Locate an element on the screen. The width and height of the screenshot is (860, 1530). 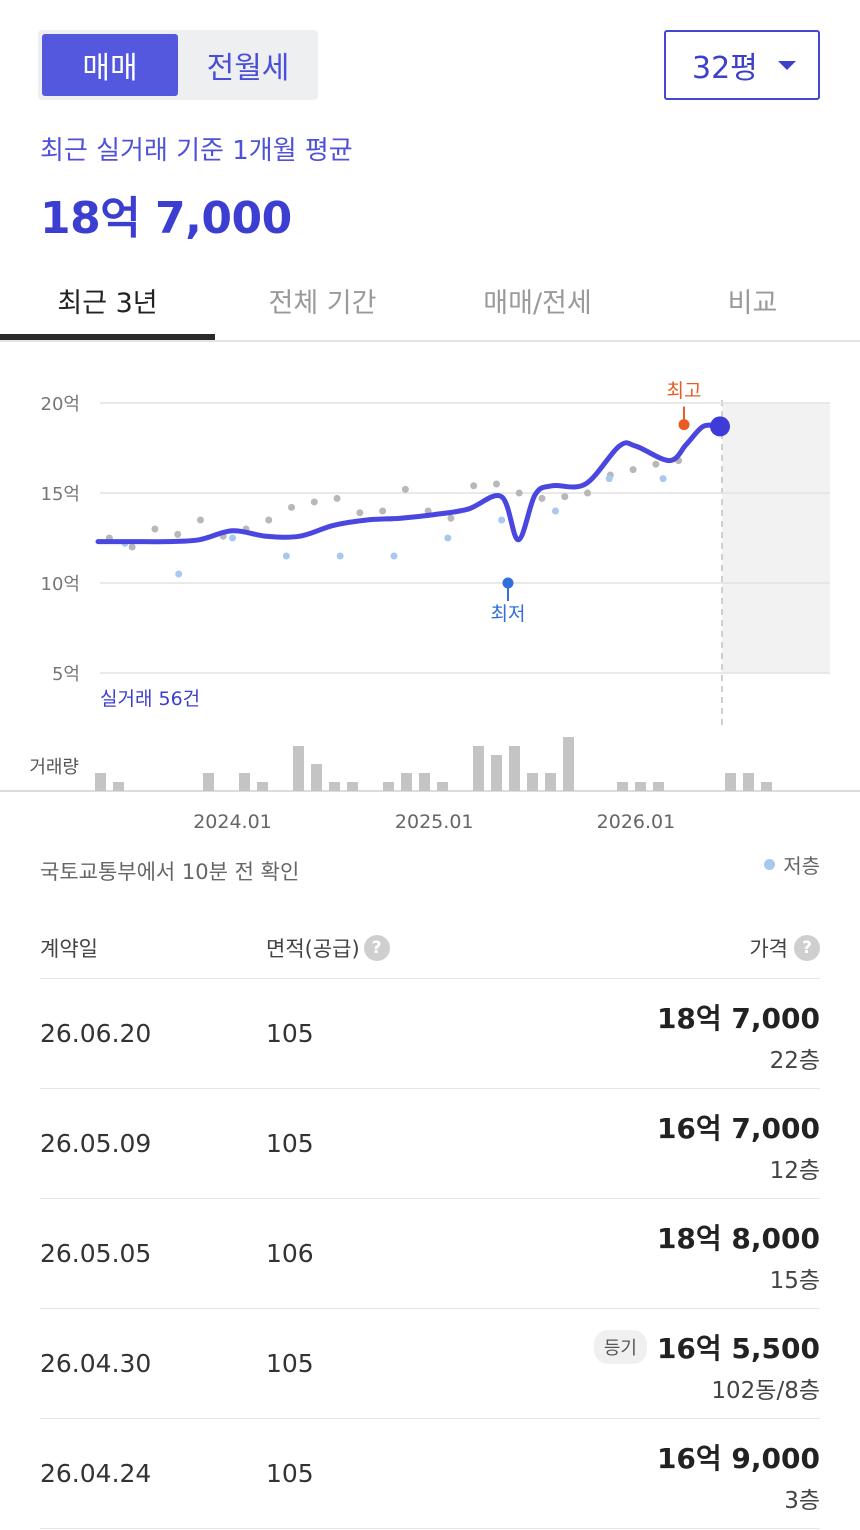
row-price-value: 16억 5,500 is located at coordinates (738, 1348).